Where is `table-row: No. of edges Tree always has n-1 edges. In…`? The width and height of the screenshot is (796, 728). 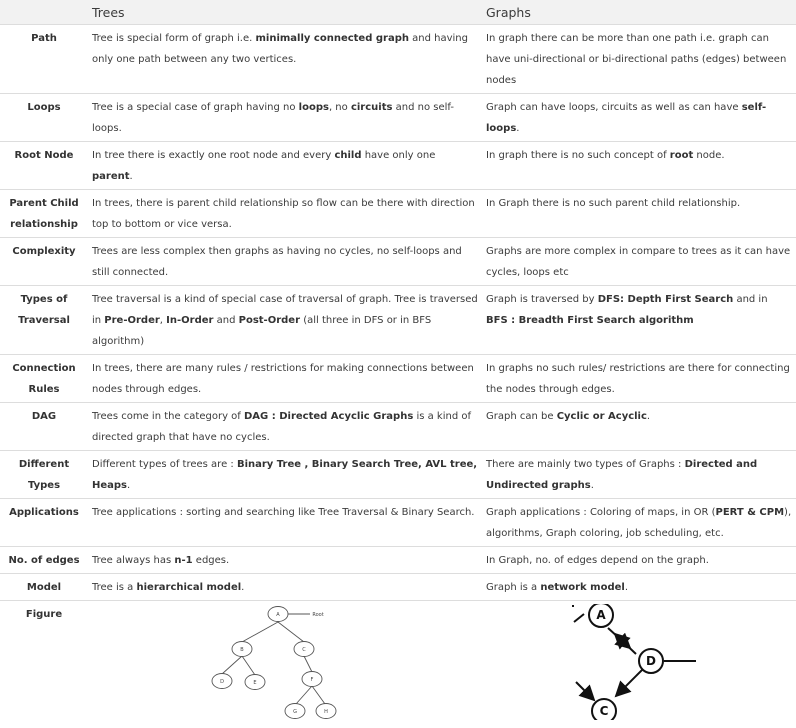 table-row: No. of edges Tree always has n-1 edges. In… is located at coordinates (398, 560).